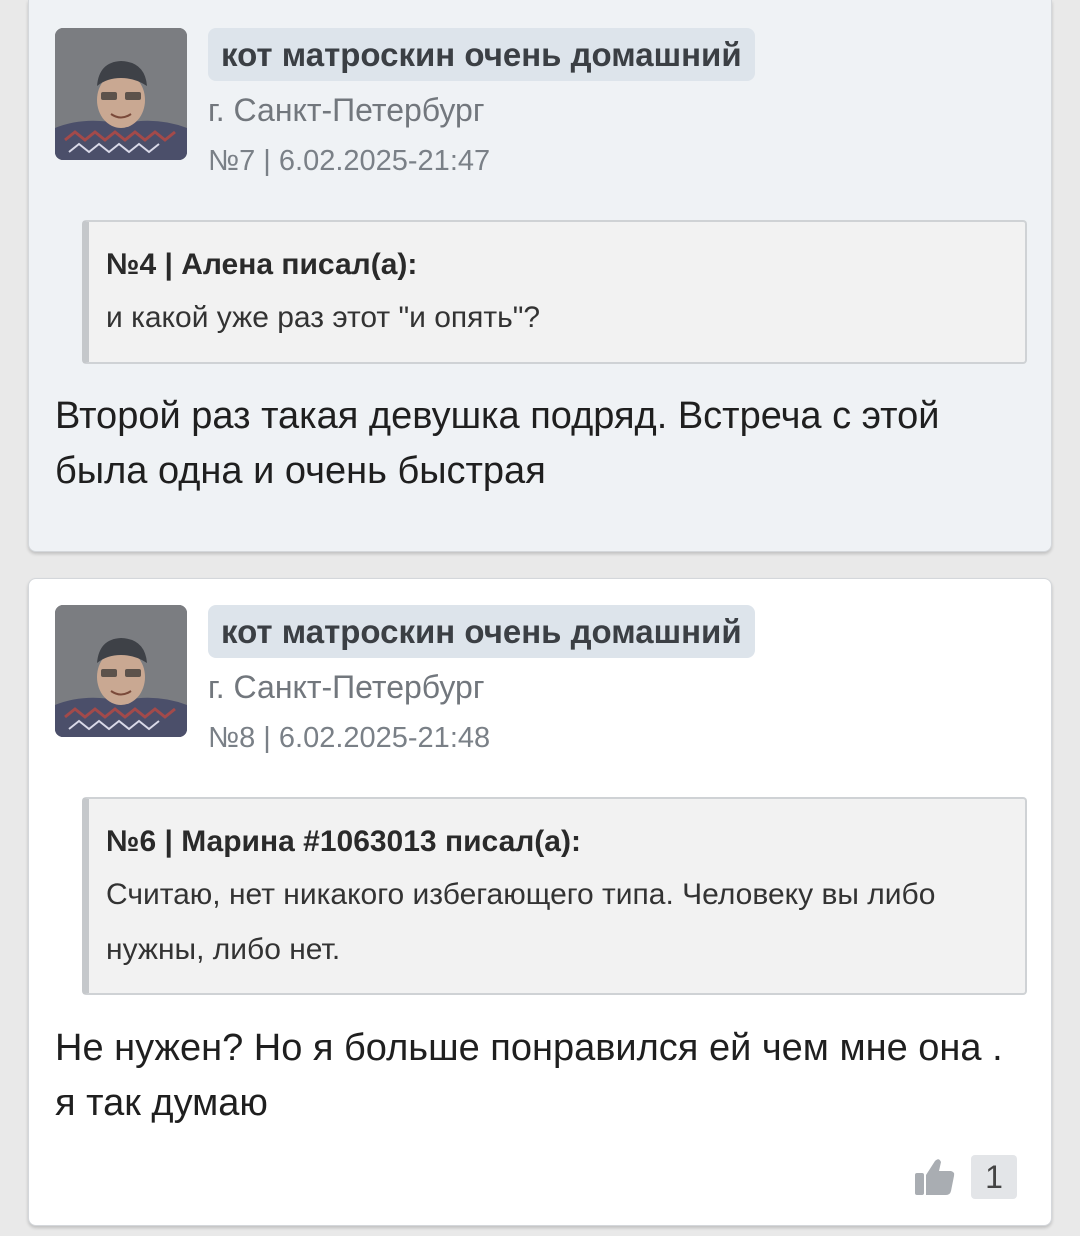  Describe the element at coordinates (557, 842) in the screenshot. I see `quote-header: №6 | Марина #1063013 писал(а):` at that location.